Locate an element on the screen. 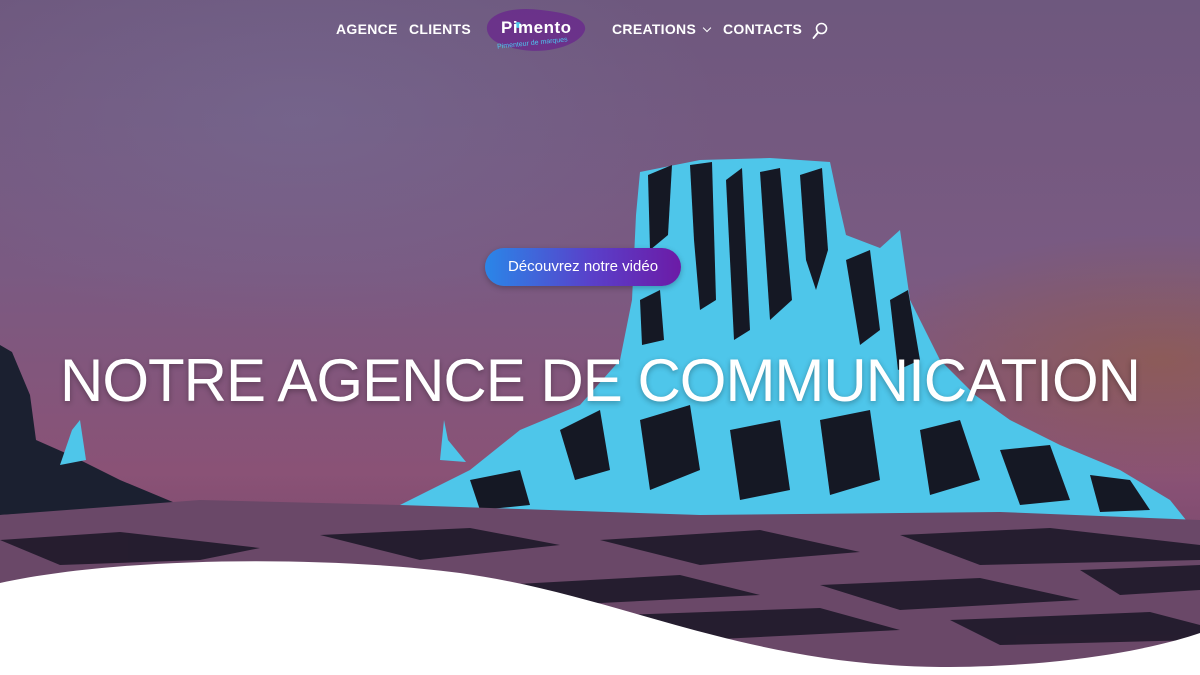 This screenshot has width=1200, height=675. watch-video-button: Découvrez notre vidéo is located at coordinates (583, 267).